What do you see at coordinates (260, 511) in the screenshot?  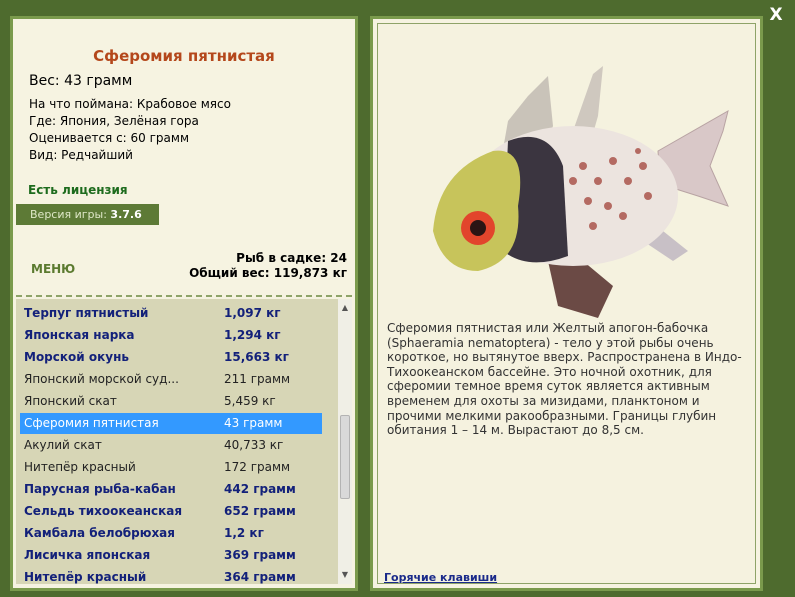 I see `list-item-weight: 652 грамм` at bounding box center [260, 511].